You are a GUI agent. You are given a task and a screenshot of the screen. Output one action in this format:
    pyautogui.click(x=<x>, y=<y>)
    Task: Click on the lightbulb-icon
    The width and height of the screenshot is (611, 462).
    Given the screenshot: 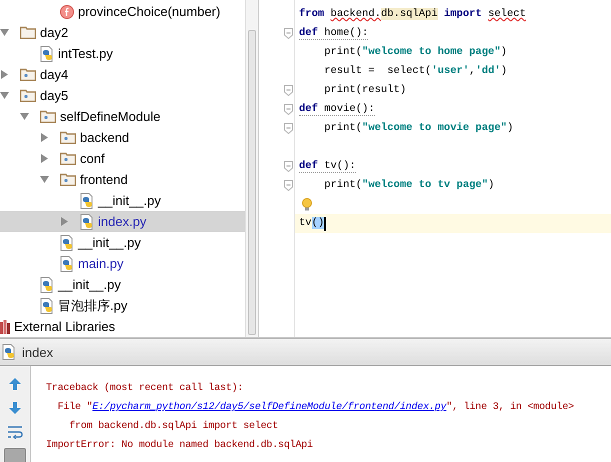 What is the action you would take?
    pyautogui.click(x=307, y=204)
    